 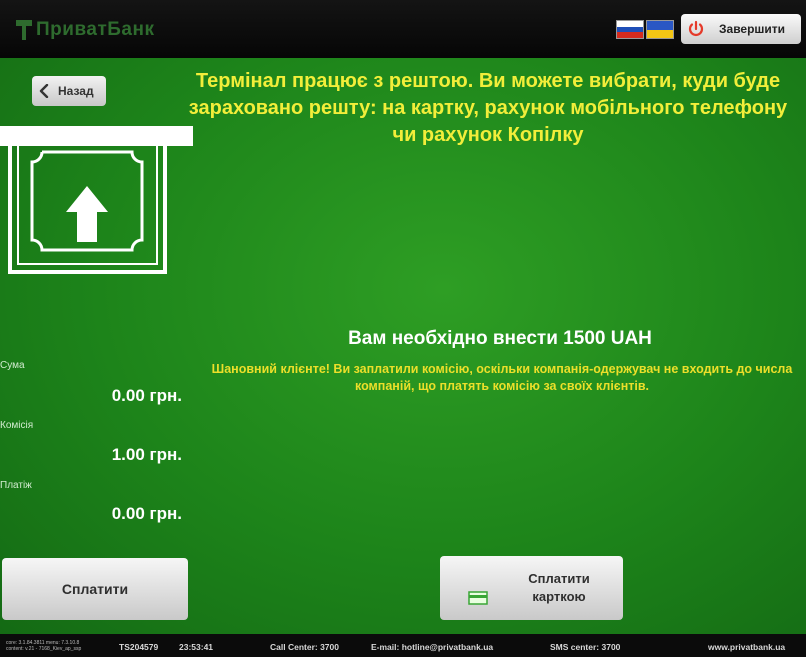 What do you see at coordinates (696, 28) in the screenshot?
I see `power-icon` at bounding box center [696, 28].